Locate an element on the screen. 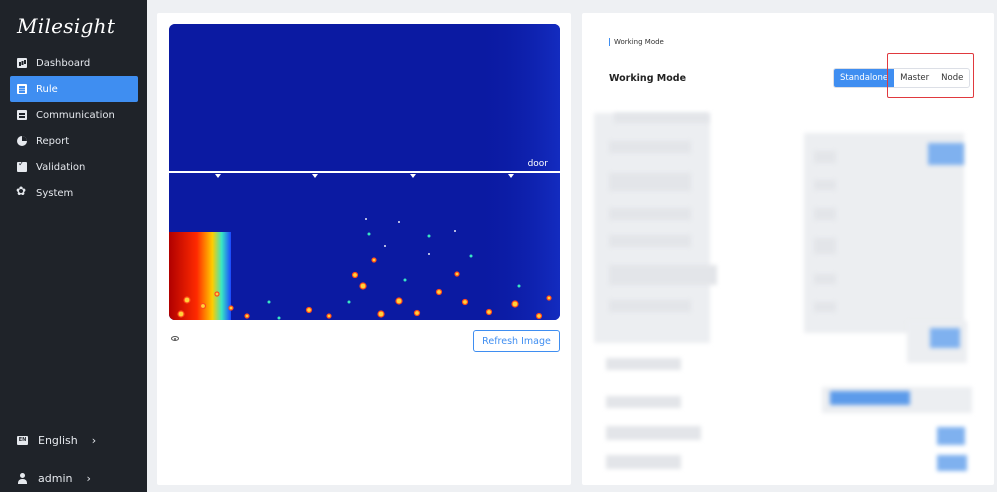 The height and width of the screenshot is (492, 997). working-mode-label: Working Mode is located at coordinates (648, 78).